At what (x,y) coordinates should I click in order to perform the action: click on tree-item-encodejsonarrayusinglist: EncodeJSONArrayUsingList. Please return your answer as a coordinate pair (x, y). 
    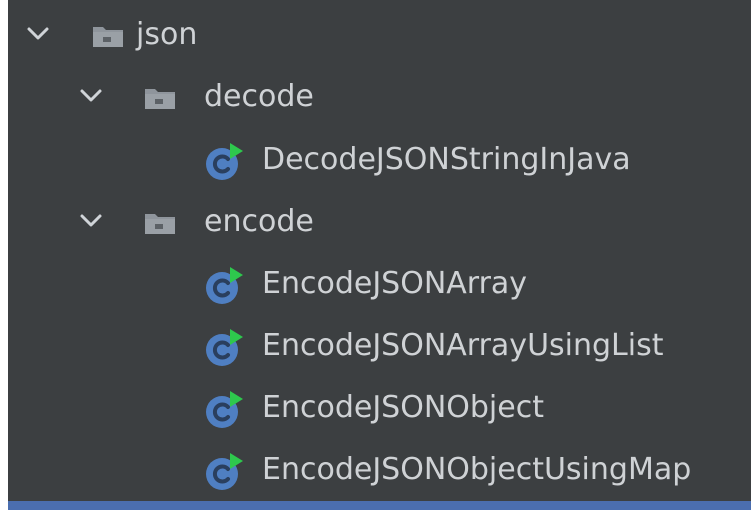
    Looking at the image, I should click on (379, 346).